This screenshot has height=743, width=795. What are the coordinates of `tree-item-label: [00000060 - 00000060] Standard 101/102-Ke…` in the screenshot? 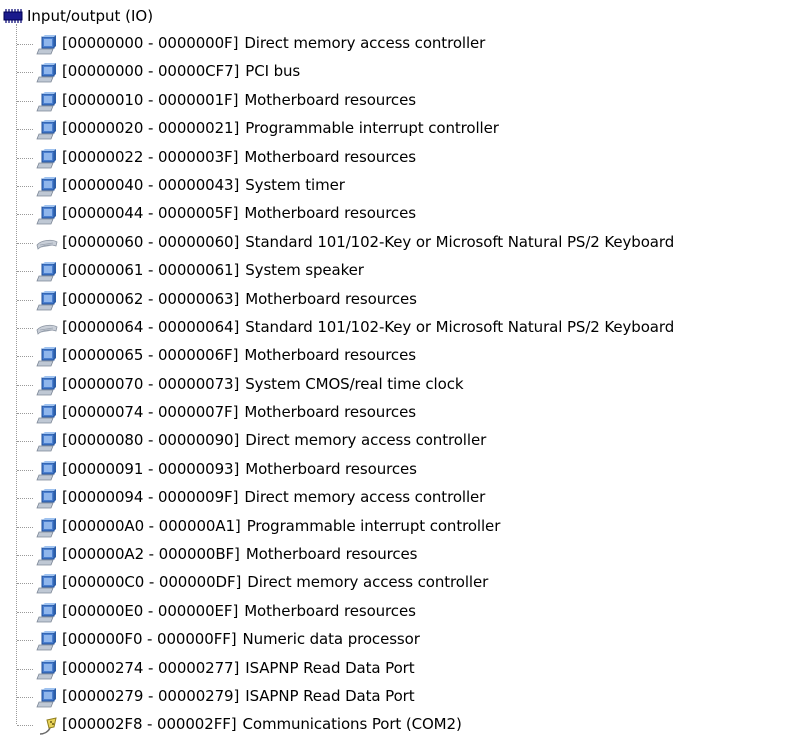 It's located at (368, 242).